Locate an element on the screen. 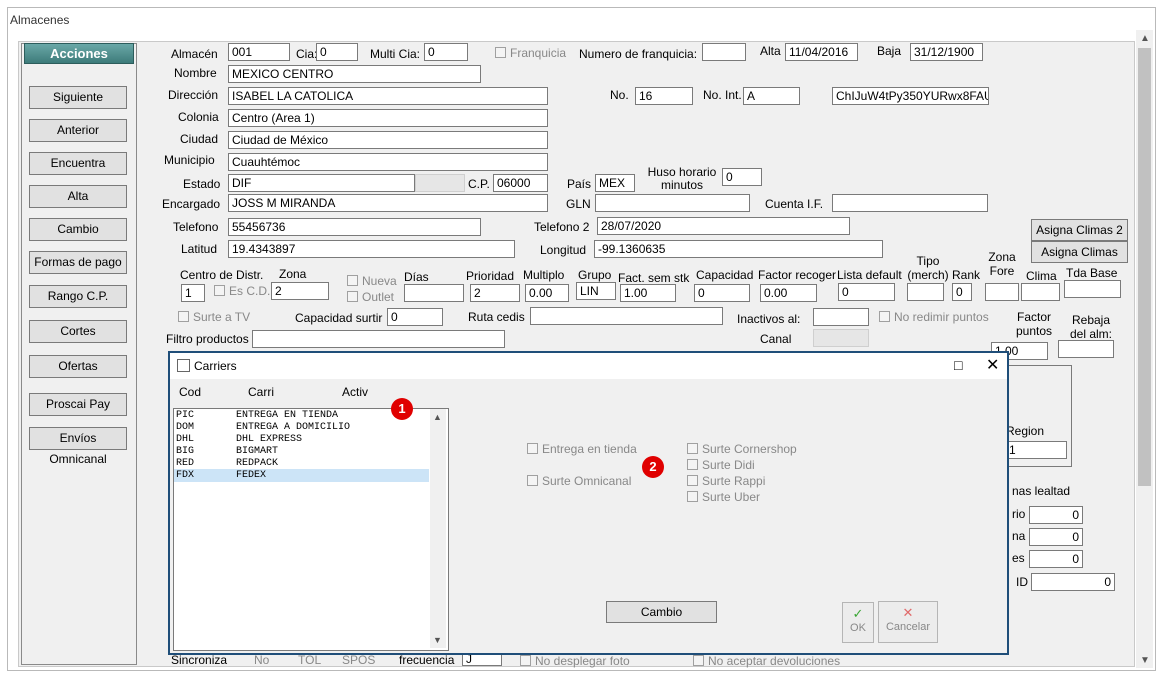  carrier-name: REDPACK is located at coordinates (257, 463).